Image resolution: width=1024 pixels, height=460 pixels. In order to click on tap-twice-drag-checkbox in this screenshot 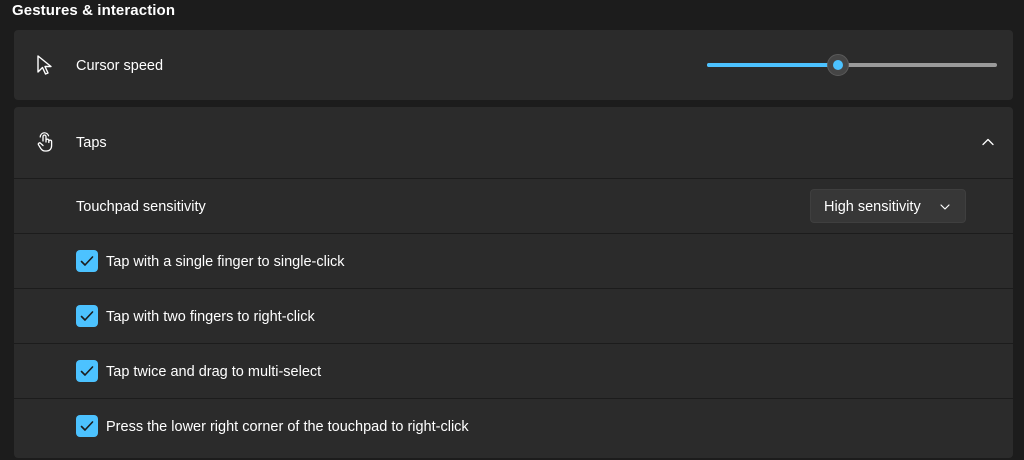, I will do `click(87, 371)`.